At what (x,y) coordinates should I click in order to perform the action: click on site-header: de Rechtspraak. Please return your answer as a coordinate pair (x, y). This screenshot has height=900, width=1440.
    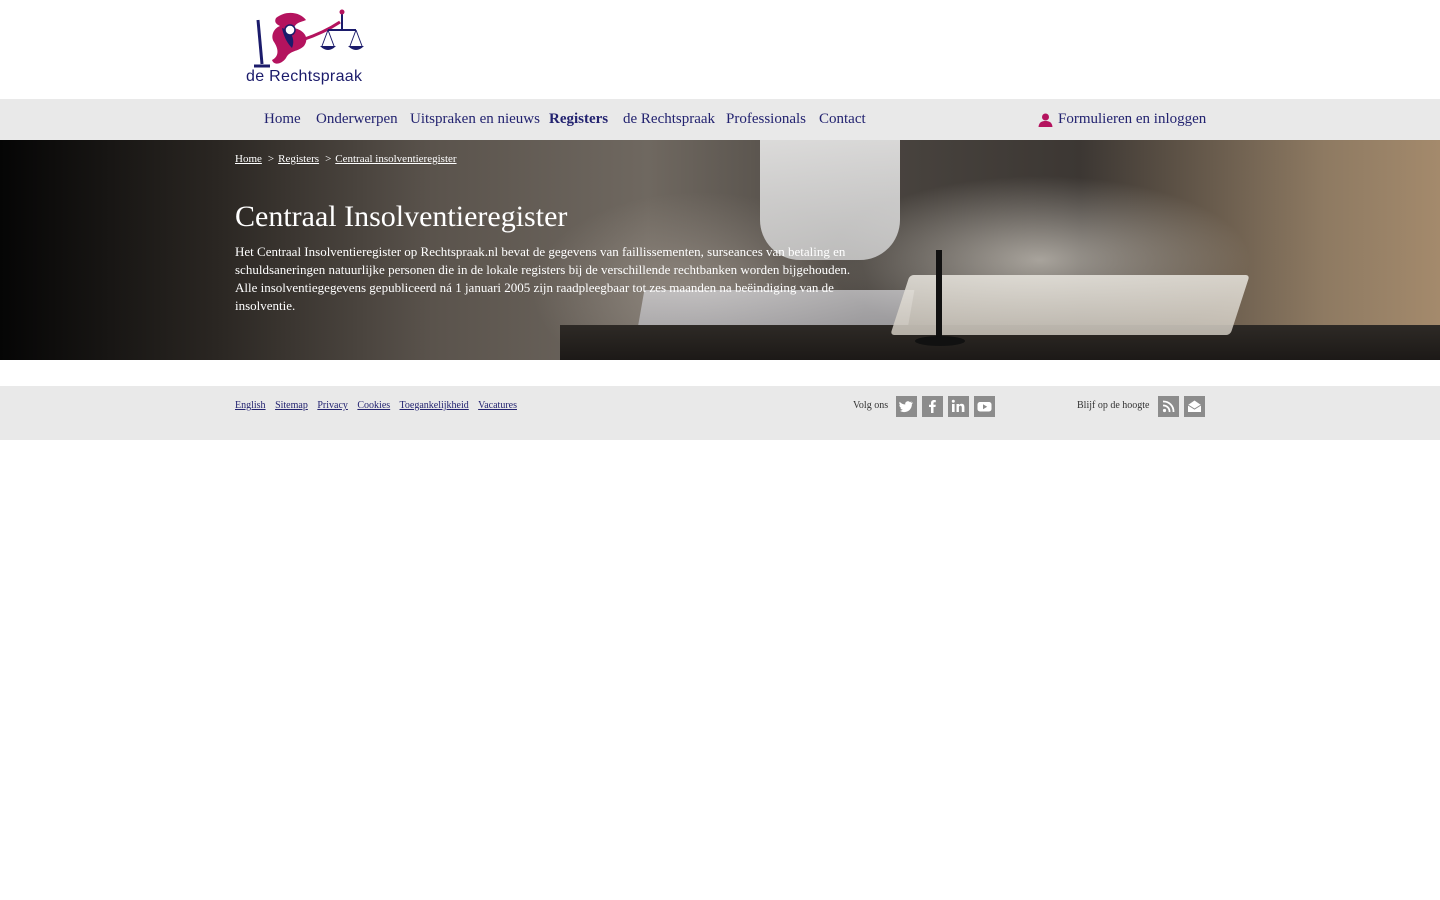
    Looking at the image, I should click on (720, 49).